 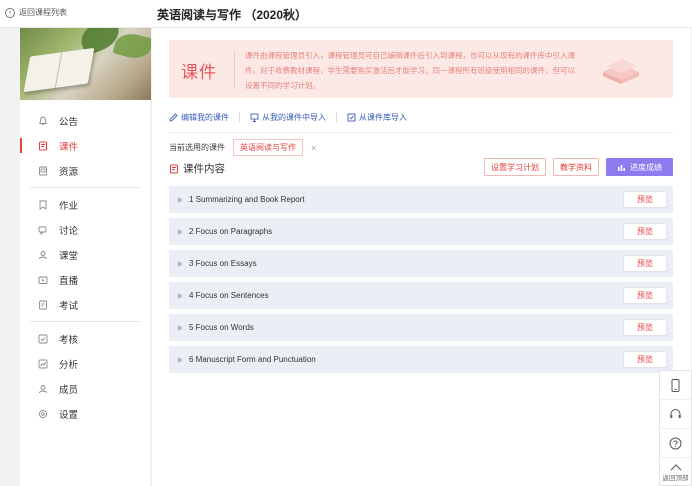 What do you see at coordinates (85, 170) in the screenshot?
I see `sidebar-item-resource: 资源` at bounding box center [85, 170].